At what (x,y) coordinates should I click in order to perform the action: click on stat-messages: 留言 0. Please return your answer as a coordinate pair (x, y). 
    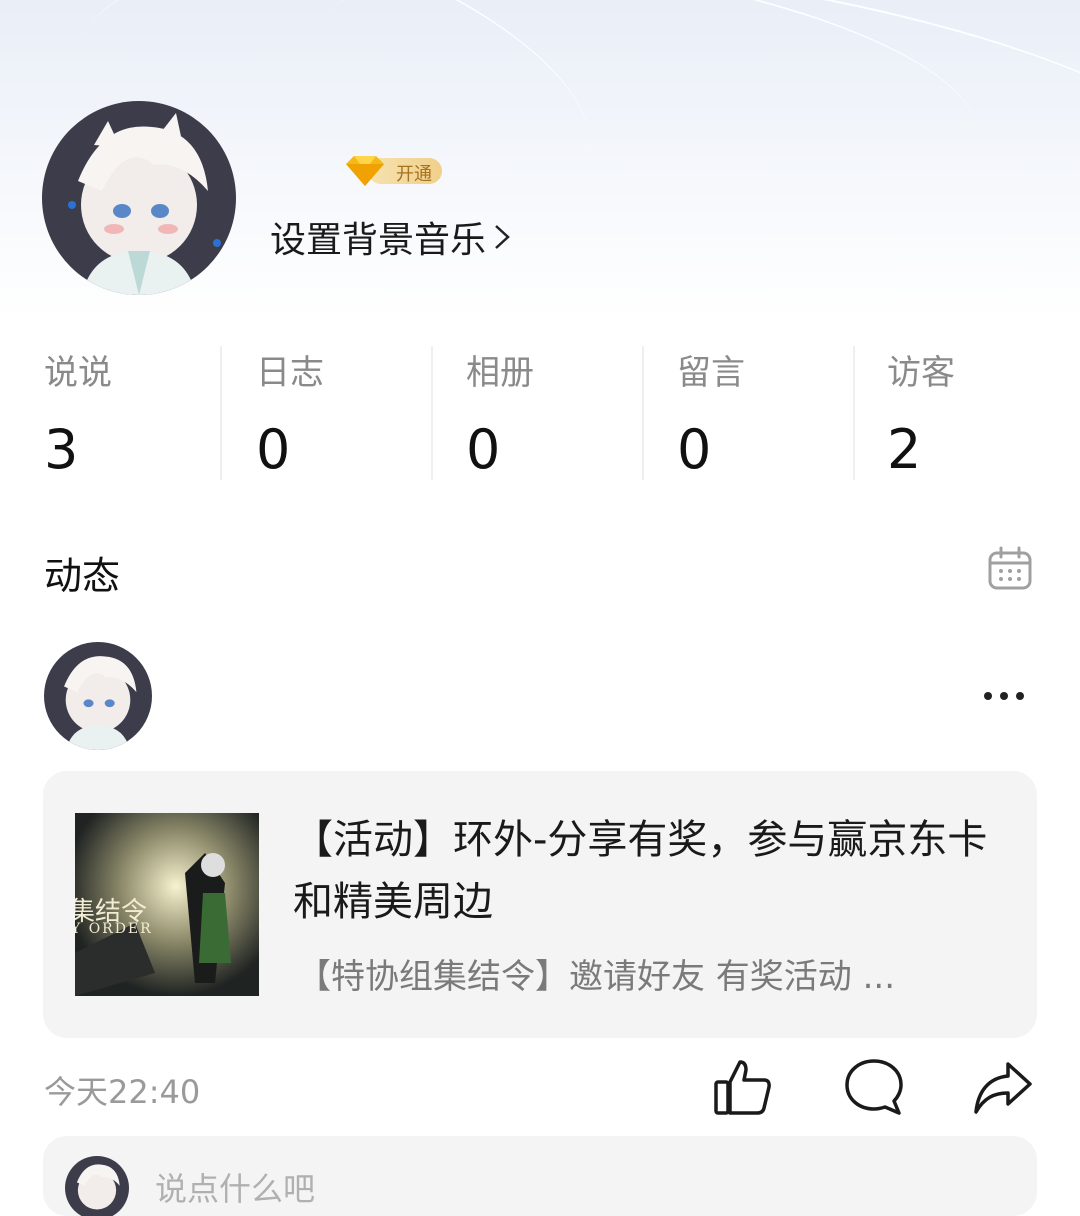
    Looking at the image, I should click on (782, 410).